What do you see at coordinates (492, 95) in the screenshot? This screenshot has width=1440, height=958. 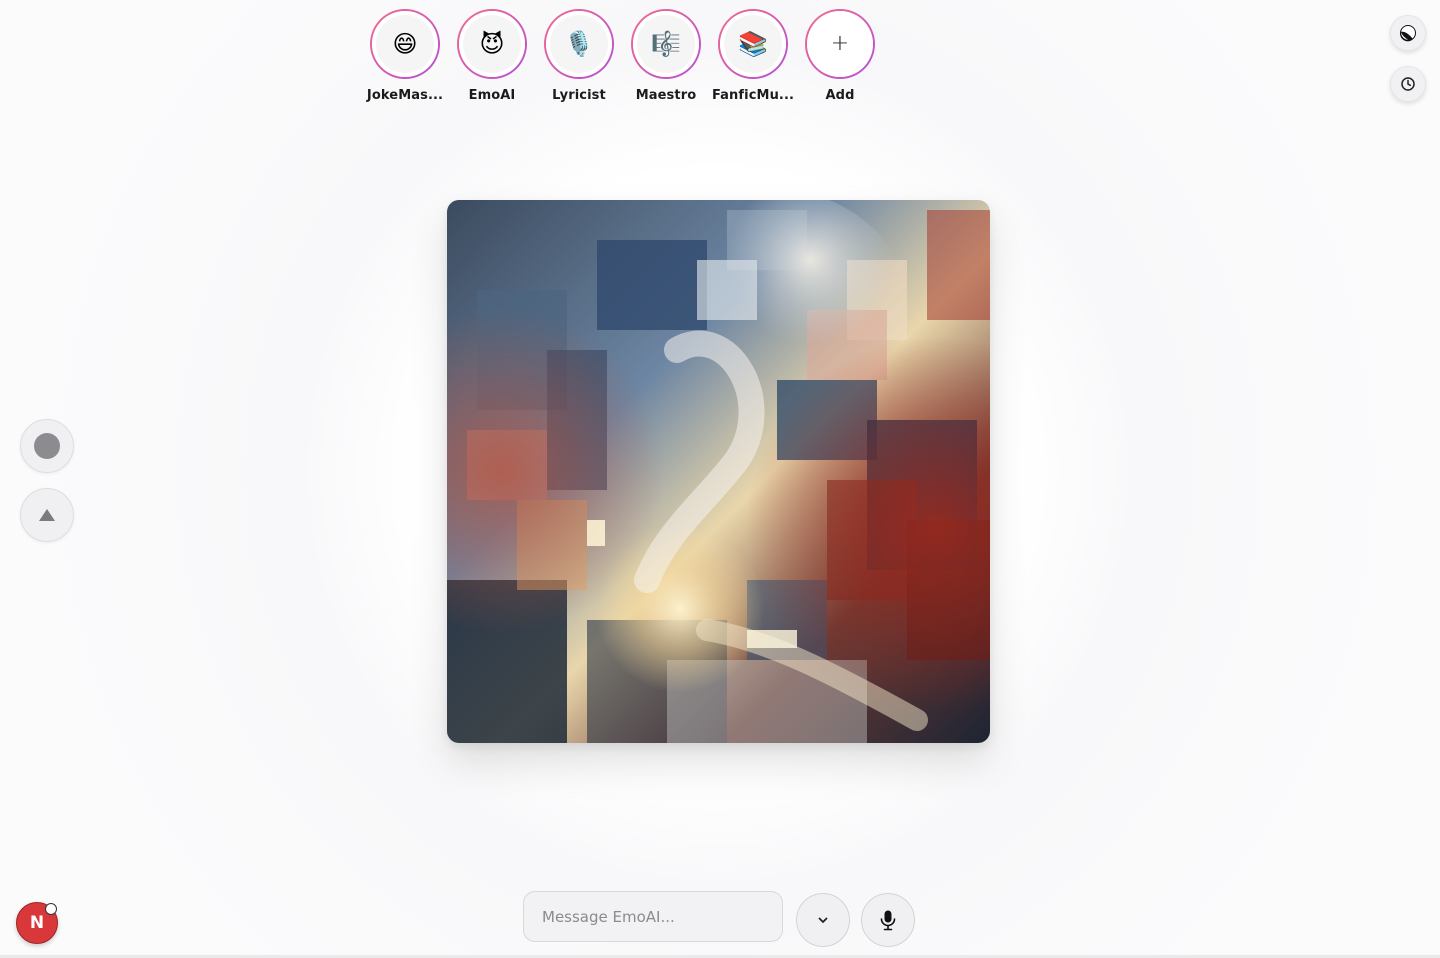 I see `agent-name: EmoAI` at bounding box center [492, 95].